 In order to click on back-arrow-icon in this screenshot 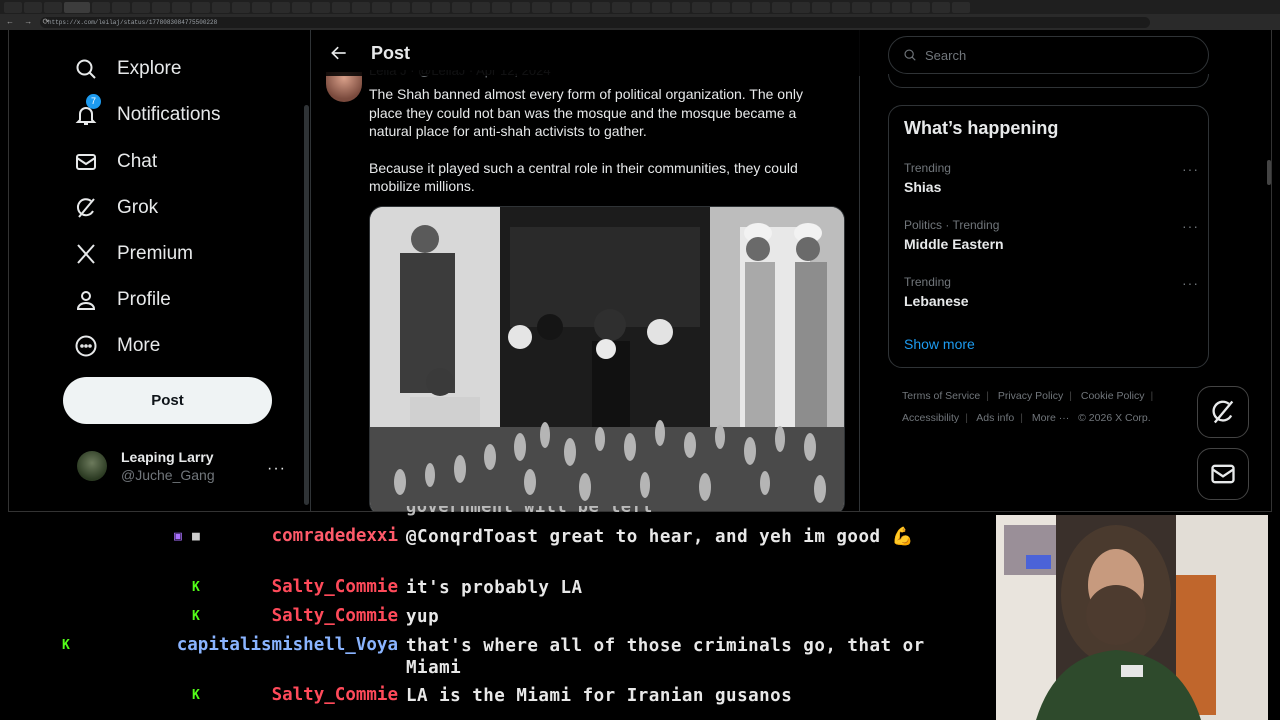, I will do `click(339, 53)`.